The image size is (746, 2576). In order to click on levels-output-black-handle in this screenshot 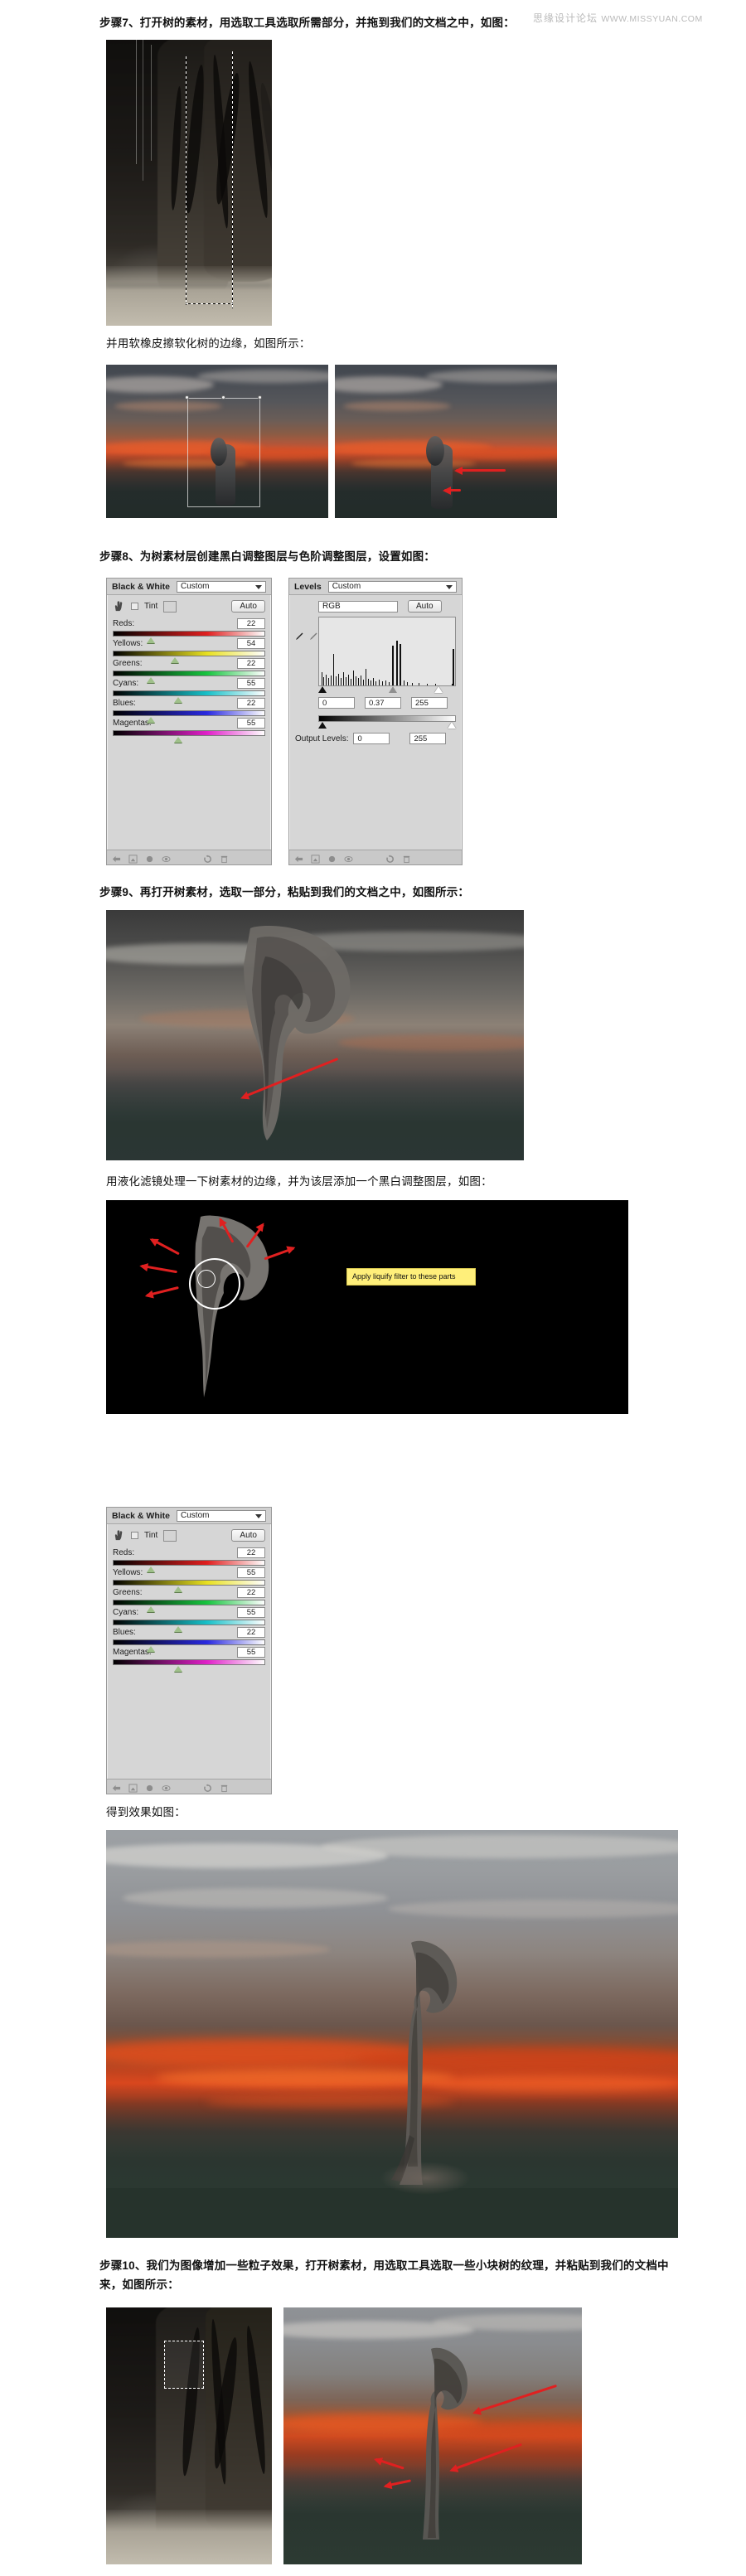, I will do `click(322, 725)`.